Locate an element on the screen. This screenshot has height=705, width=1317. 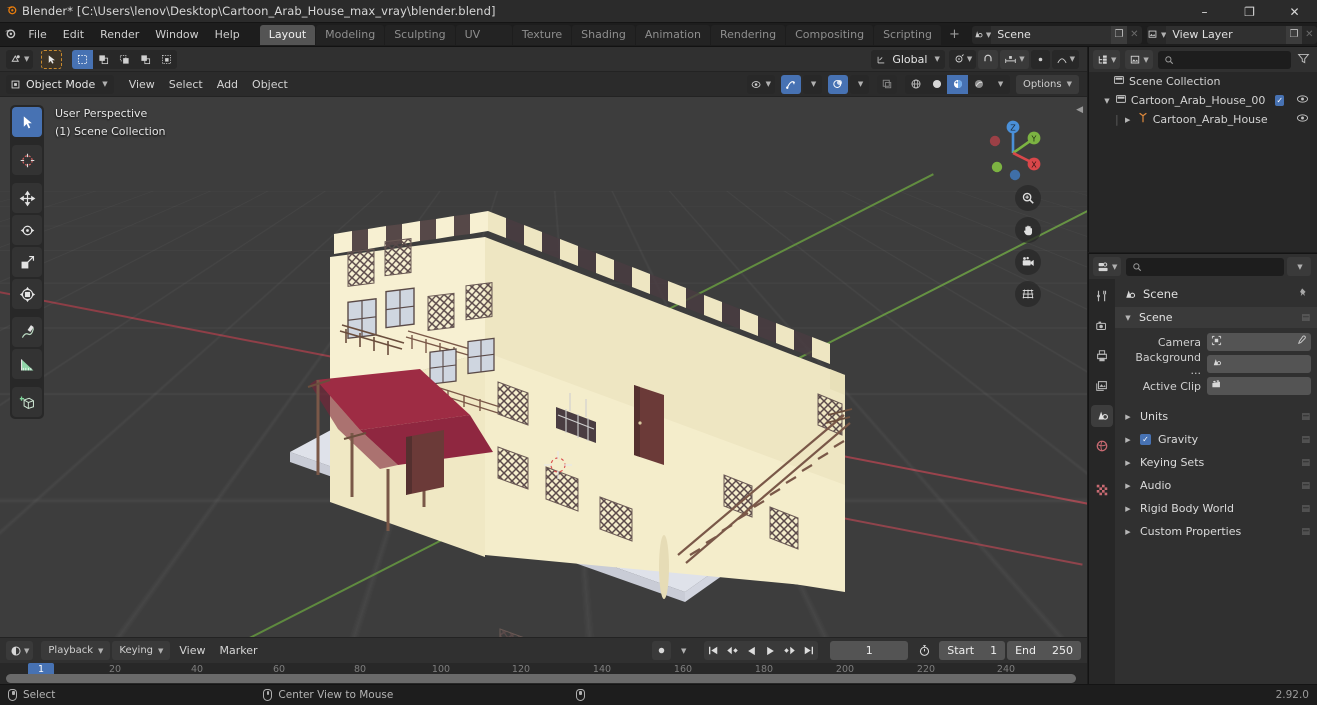
panel-custom-properties: ▶ Custom Properties ▤ is located at coordinates (1216, 531).